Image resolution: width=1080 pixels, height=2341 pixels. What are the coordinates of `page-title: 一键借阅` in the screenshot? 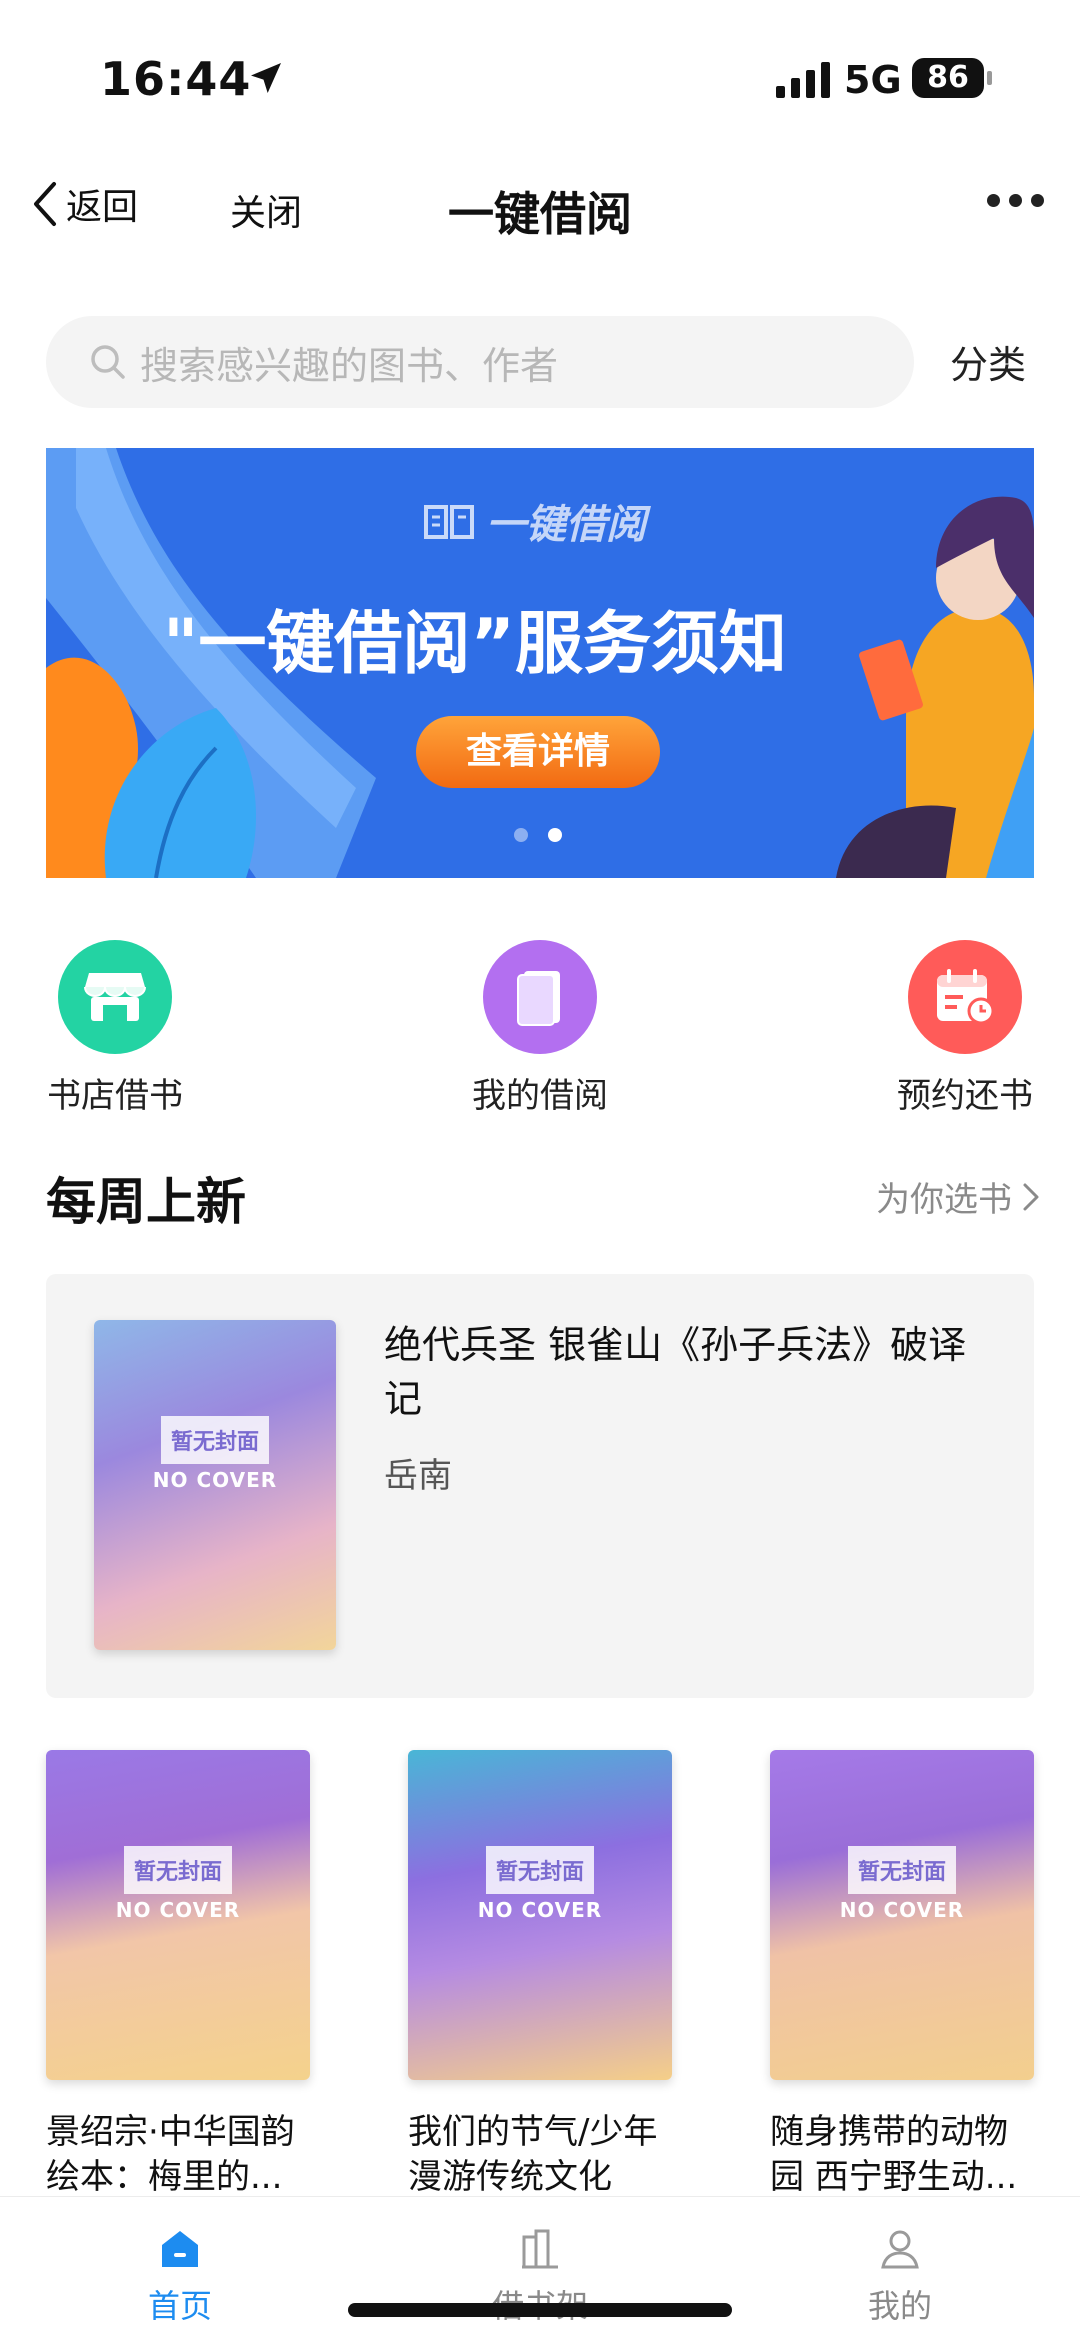 It's located at (540, 214).